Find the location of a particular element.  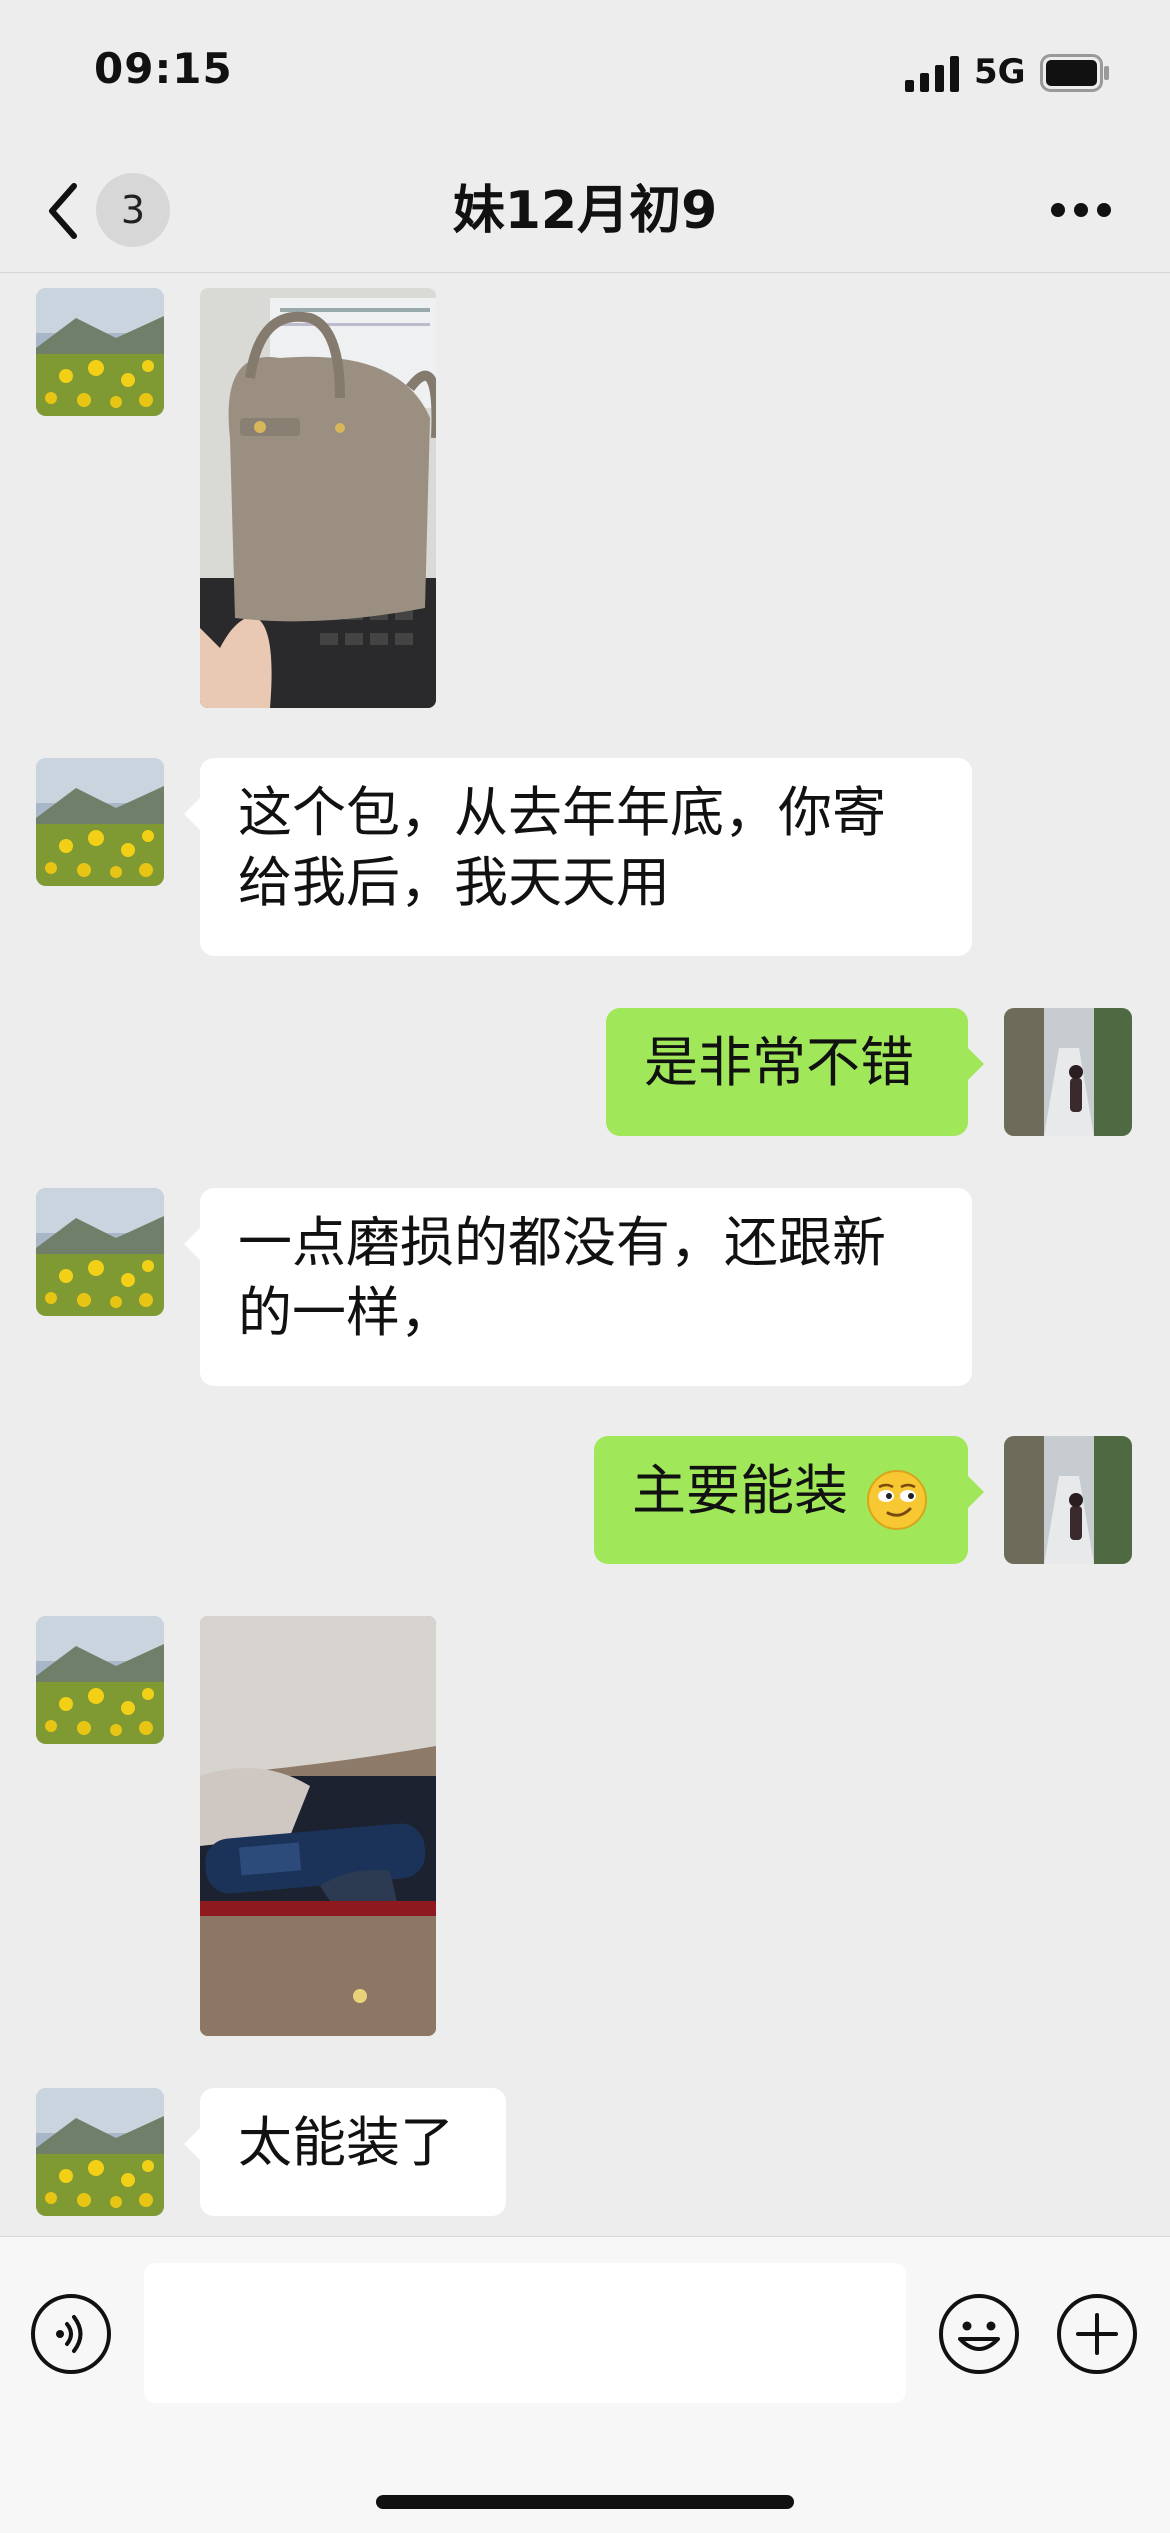

chat-header: 3 妹12月初9 is located at coordinates (585, 211).